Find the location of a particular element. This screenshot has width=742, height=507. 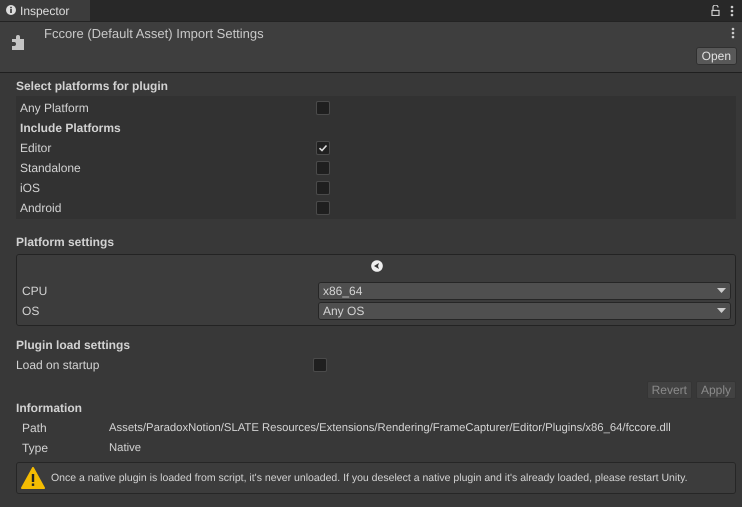

dropdown: Any OS is located at coordinates (524, 311).